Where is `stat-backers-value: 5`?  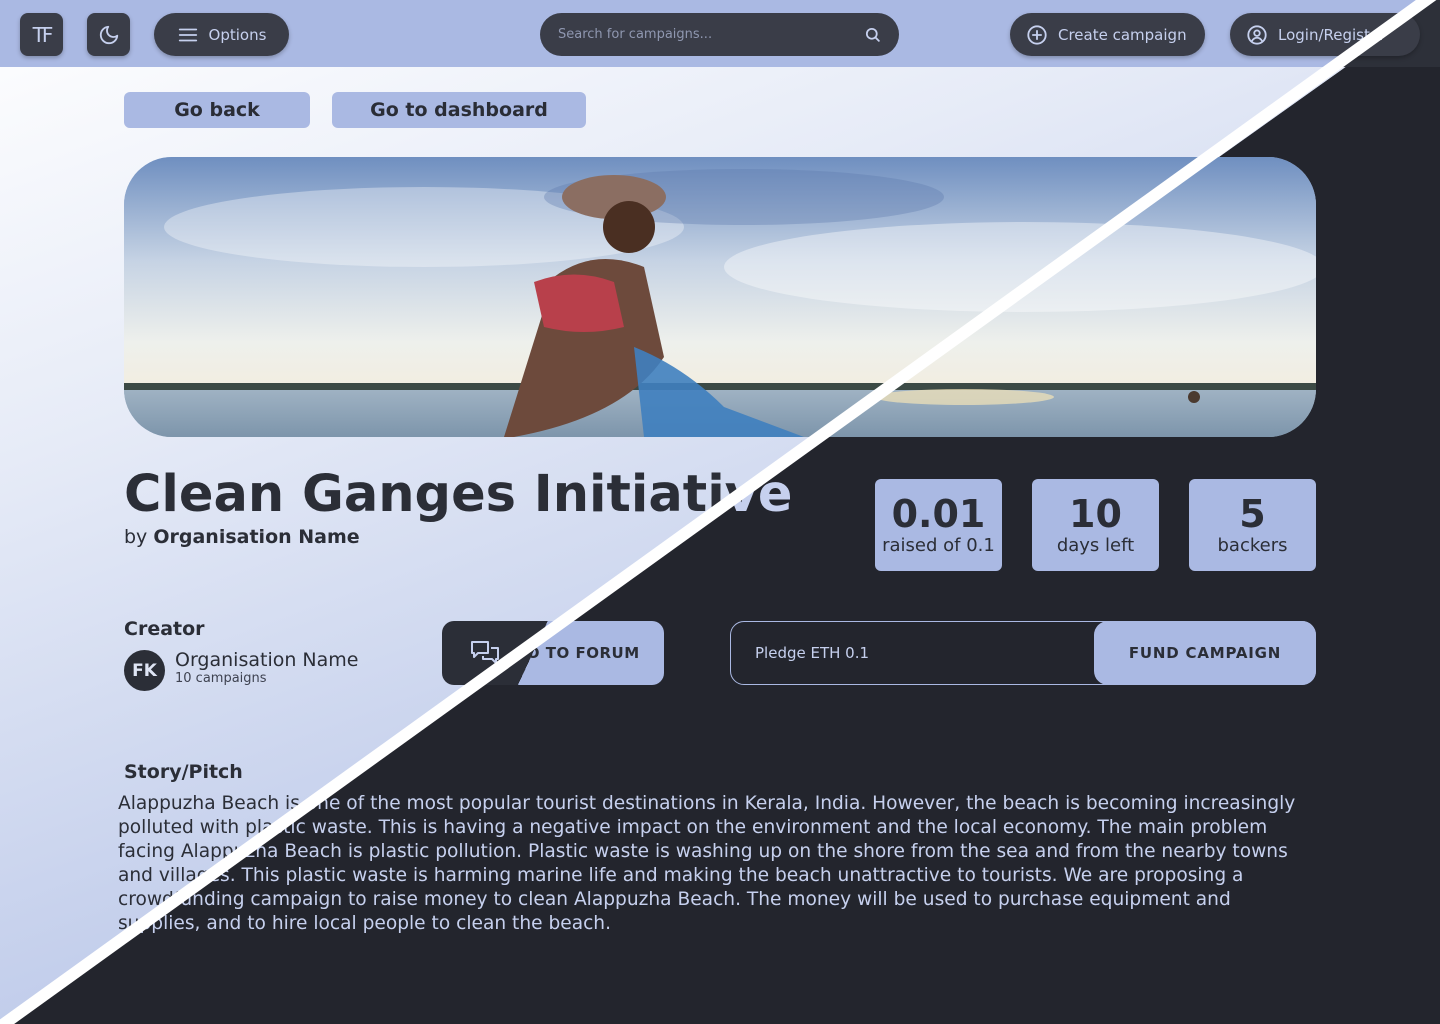 stat-backers-value: 5 is located at coordinates (1252, 514).